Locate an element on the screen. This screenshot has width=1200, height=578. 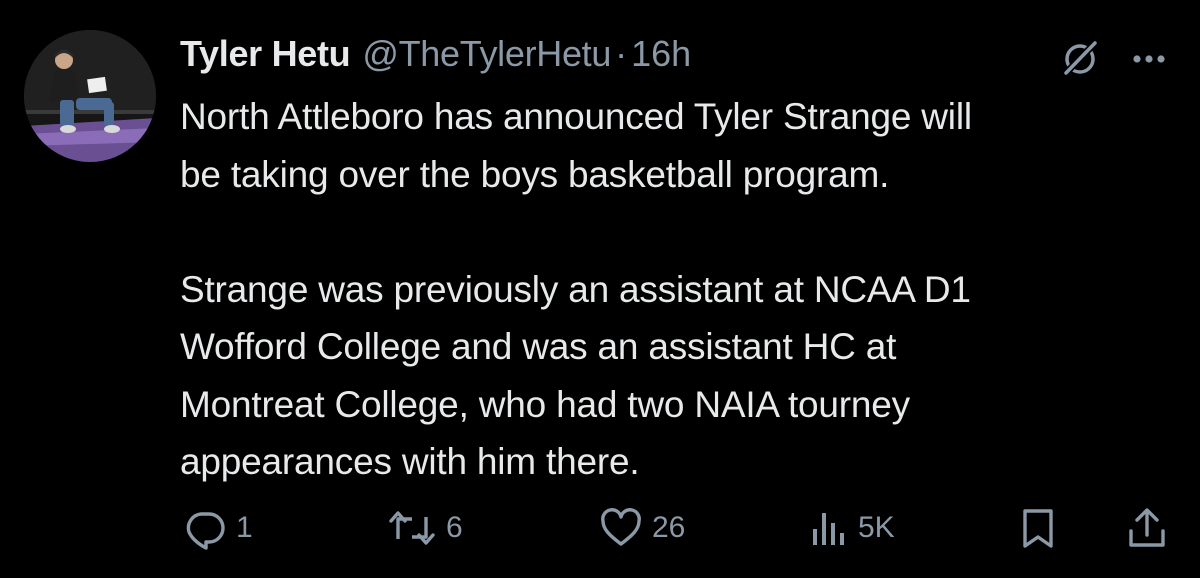
more-icon is located at coordinates (1149, 58).